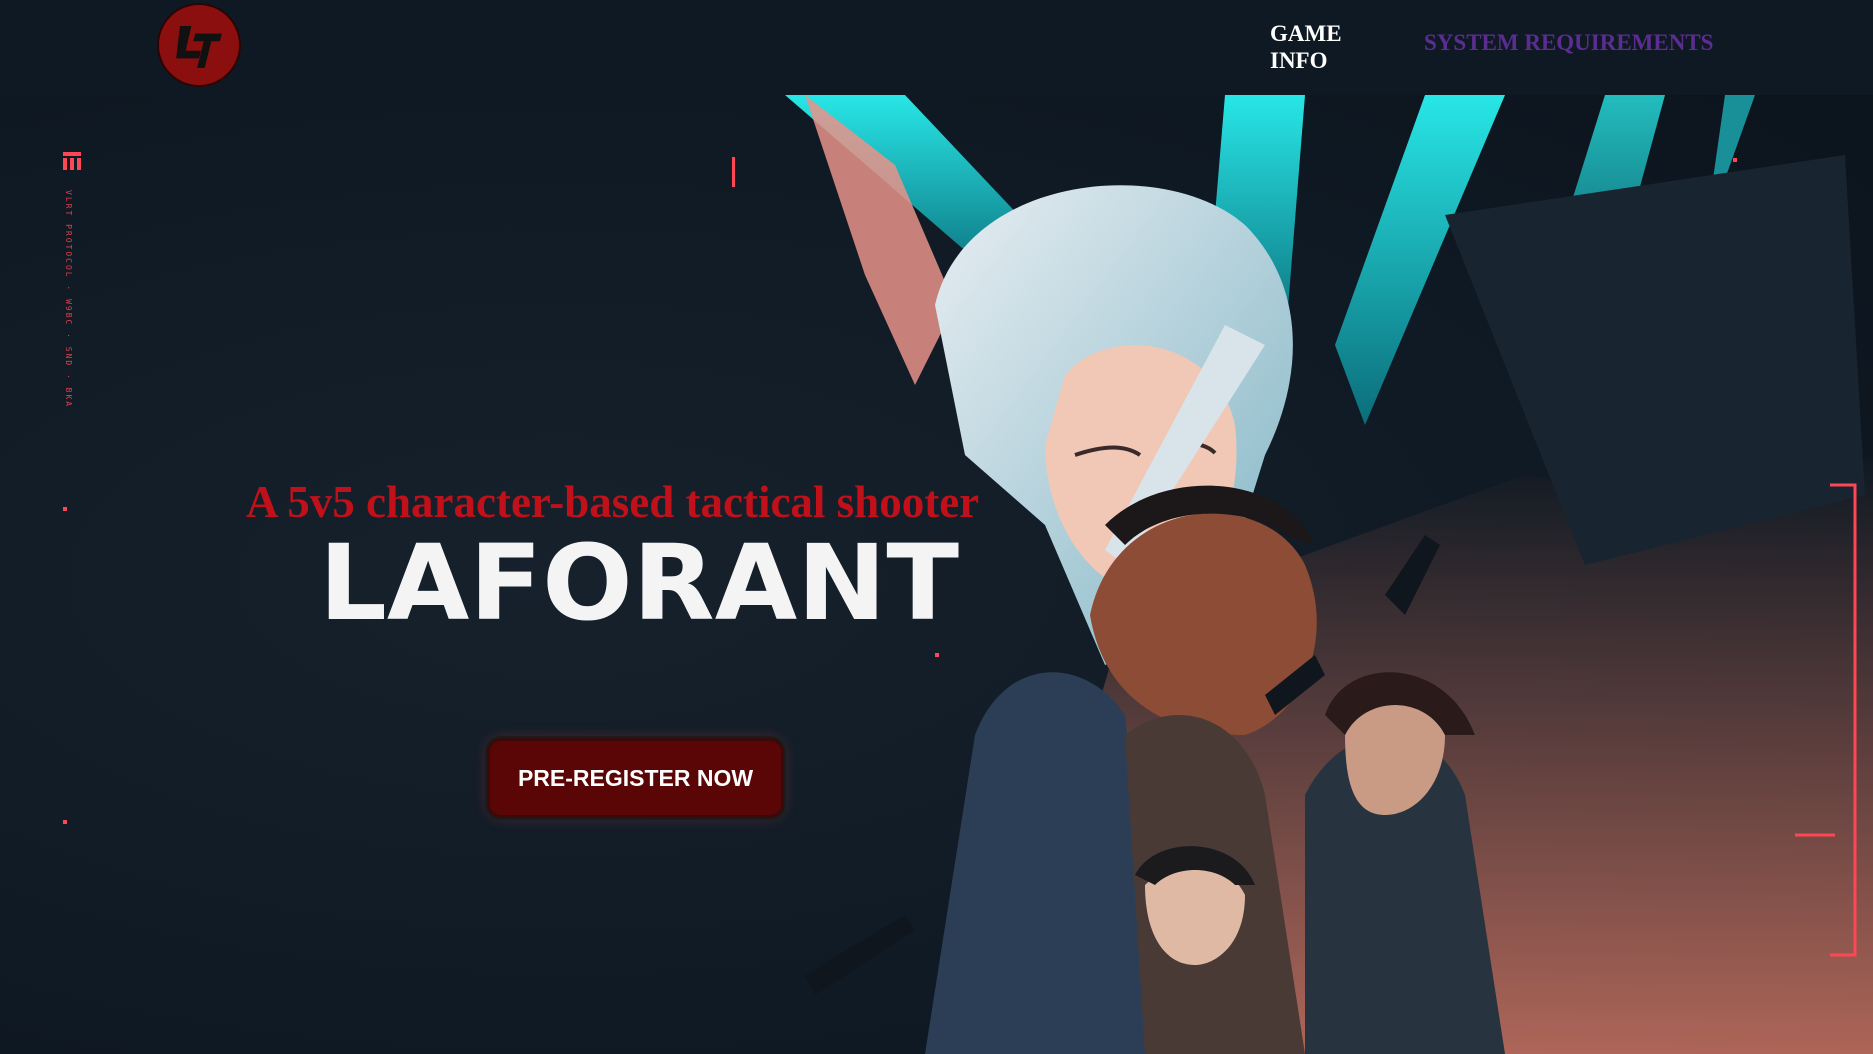  I want to click on side-text: VLRT PROTOCOL · W9BC · SND · BKA, so click(68, 299).